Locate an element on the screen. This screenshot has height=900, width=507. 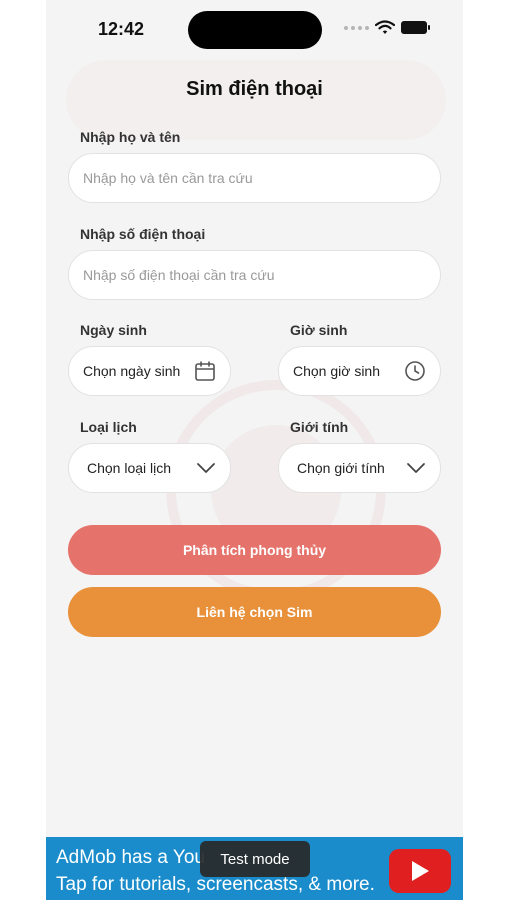
status-time: 12:42 is located at coordinates (121, 29).